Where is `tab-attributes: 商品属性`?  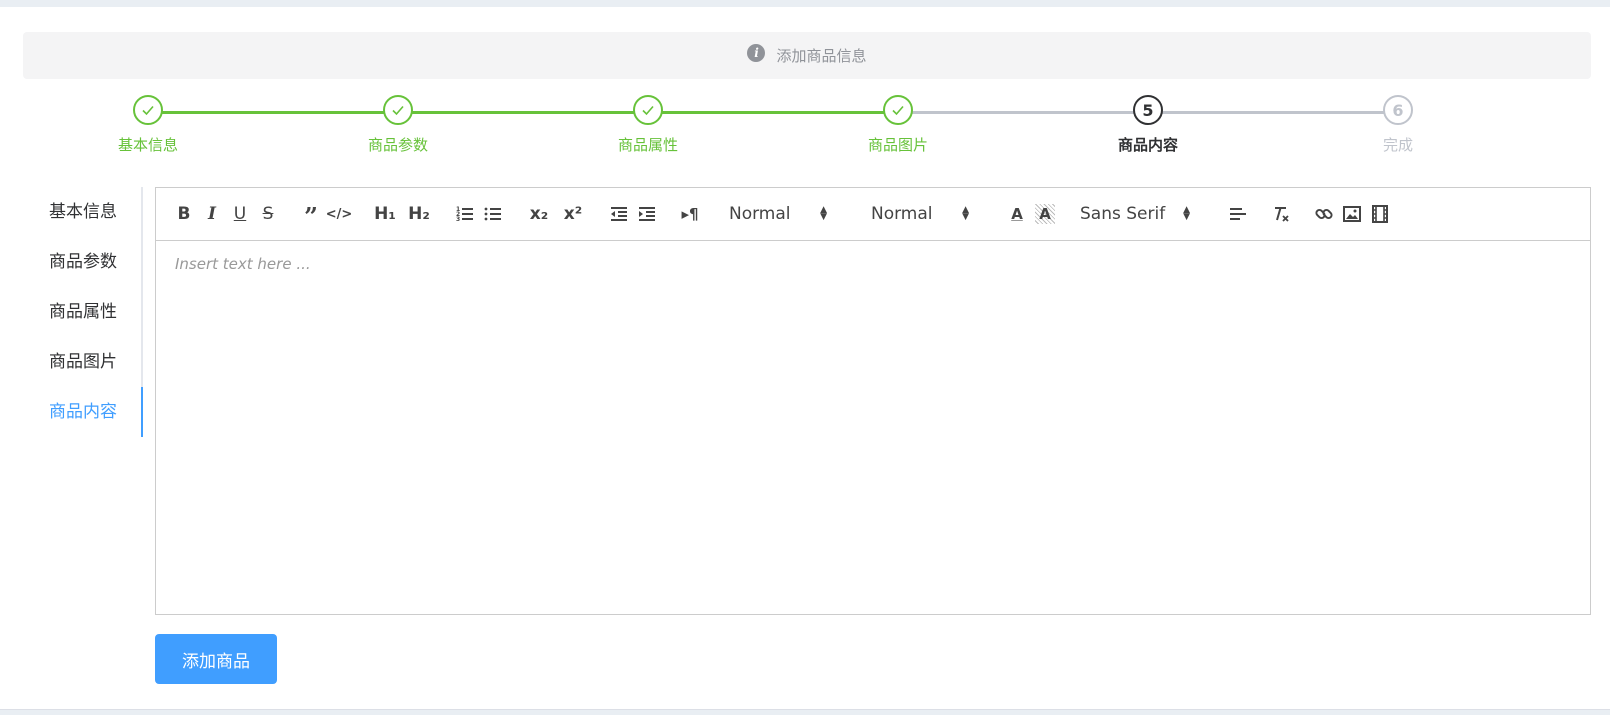
tab-attributes: 商品属性 is located at coordinates (70, 312).